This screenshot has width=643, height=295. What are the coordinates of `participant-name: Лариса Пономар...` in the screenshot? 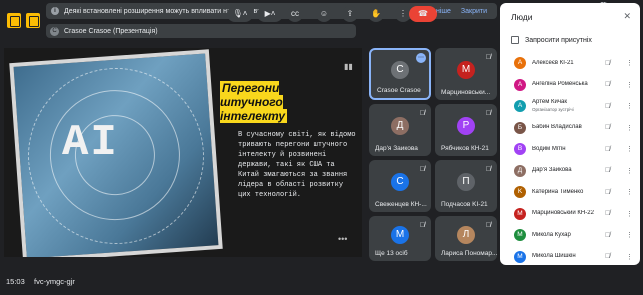 It's located at (469, 253).